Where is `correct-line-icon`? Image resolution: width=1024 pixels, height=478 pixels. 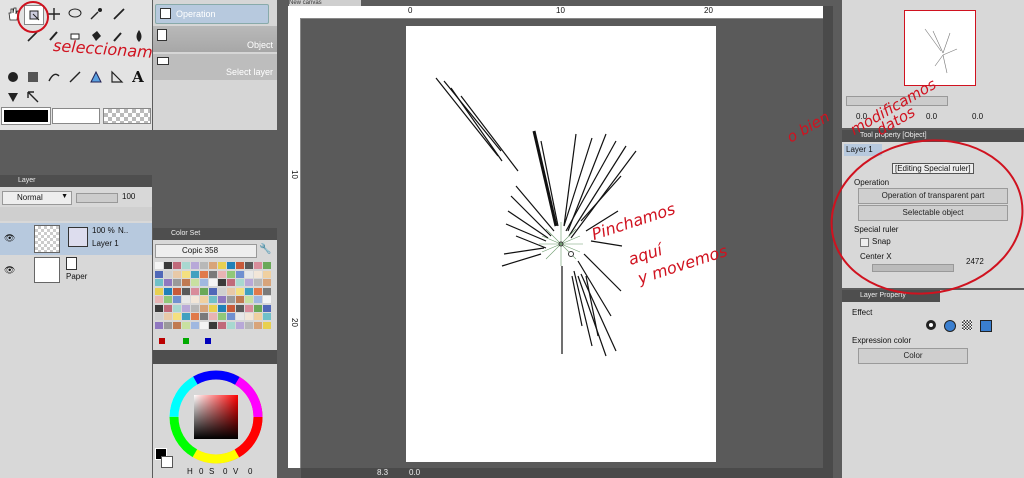 correct-line-icon is located at coordinates (33, 97).